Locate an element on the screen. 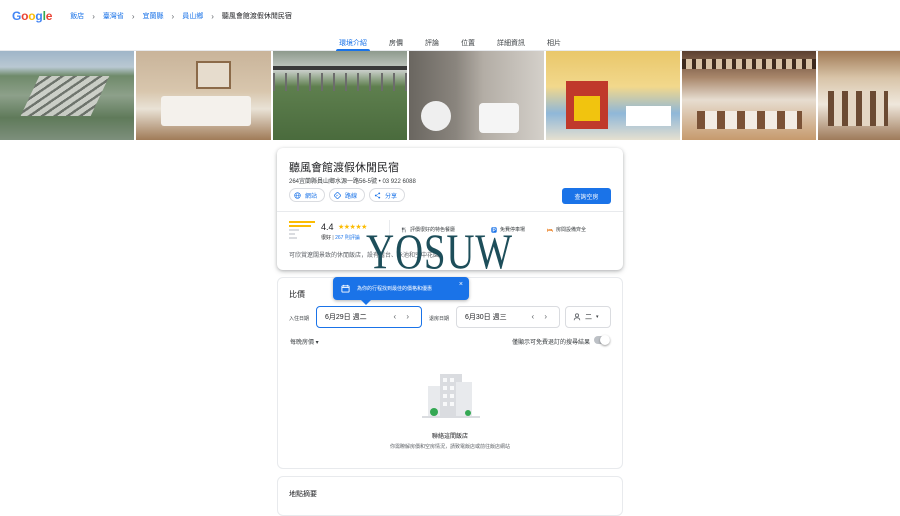  section-tabs: 環境介紹 房價 評論 位置 詳細資訊 相片 is located at coordinates (450, 42).